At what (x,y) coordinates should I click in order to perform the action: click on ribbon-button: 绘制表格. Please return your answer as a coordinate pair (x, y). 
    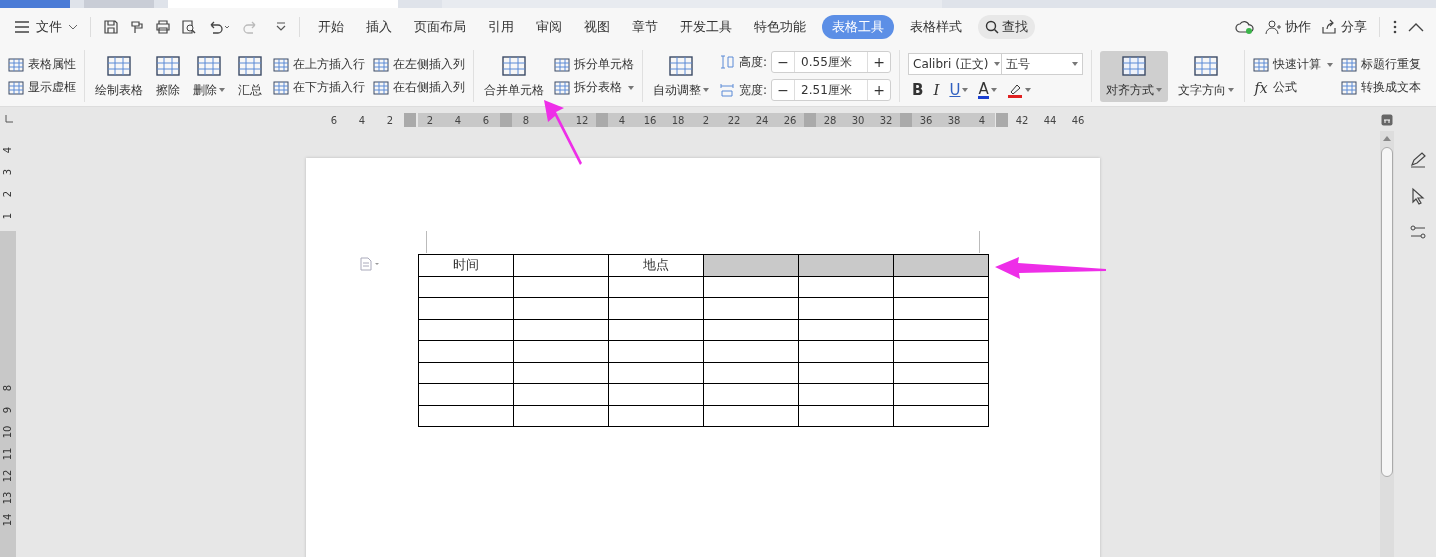
    Looking at the image, I should click on (119, 76).